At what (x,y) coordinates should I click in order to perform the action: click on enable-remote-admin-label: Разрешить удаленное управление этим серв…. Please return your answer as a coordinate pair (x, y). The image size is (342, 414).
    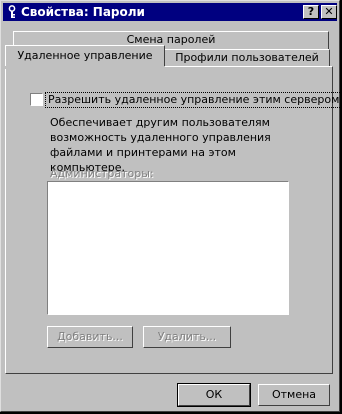
    Looking at the image, I should click on (193, 100).